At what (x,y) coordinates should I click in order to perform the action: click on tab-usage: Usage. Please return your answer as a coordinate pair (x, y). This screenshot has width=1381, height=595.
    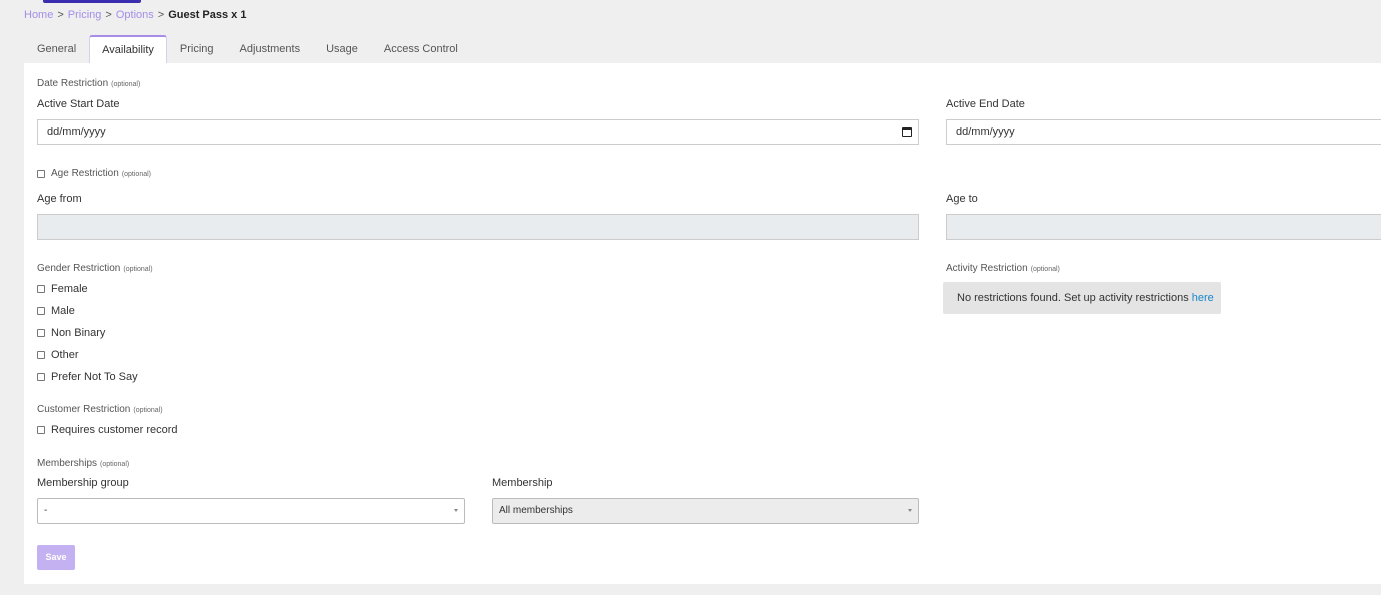
    Looking at the image, I should click on (342, 49).